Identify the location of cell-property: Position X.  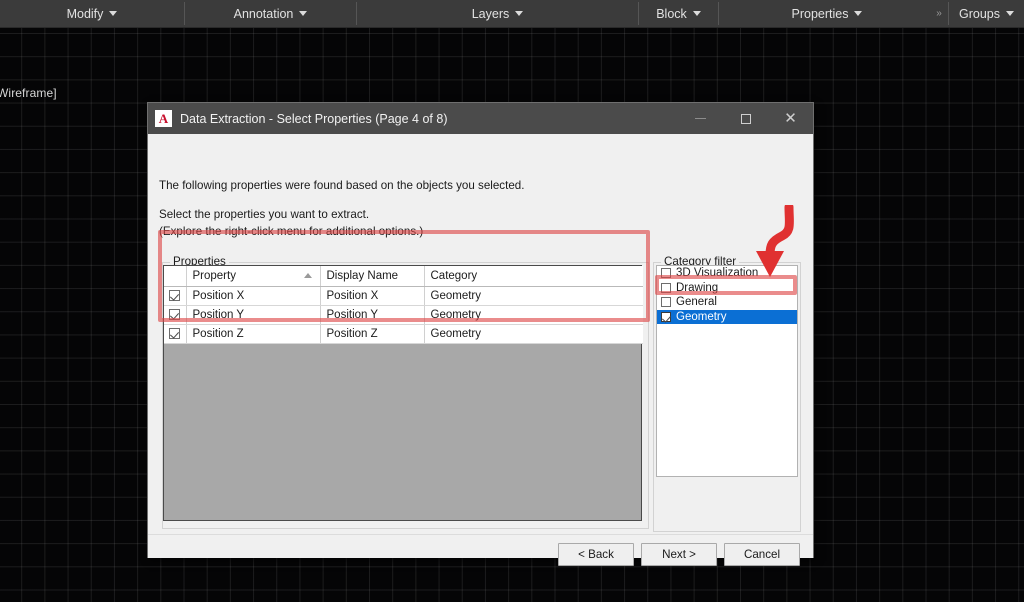
(253, 296).